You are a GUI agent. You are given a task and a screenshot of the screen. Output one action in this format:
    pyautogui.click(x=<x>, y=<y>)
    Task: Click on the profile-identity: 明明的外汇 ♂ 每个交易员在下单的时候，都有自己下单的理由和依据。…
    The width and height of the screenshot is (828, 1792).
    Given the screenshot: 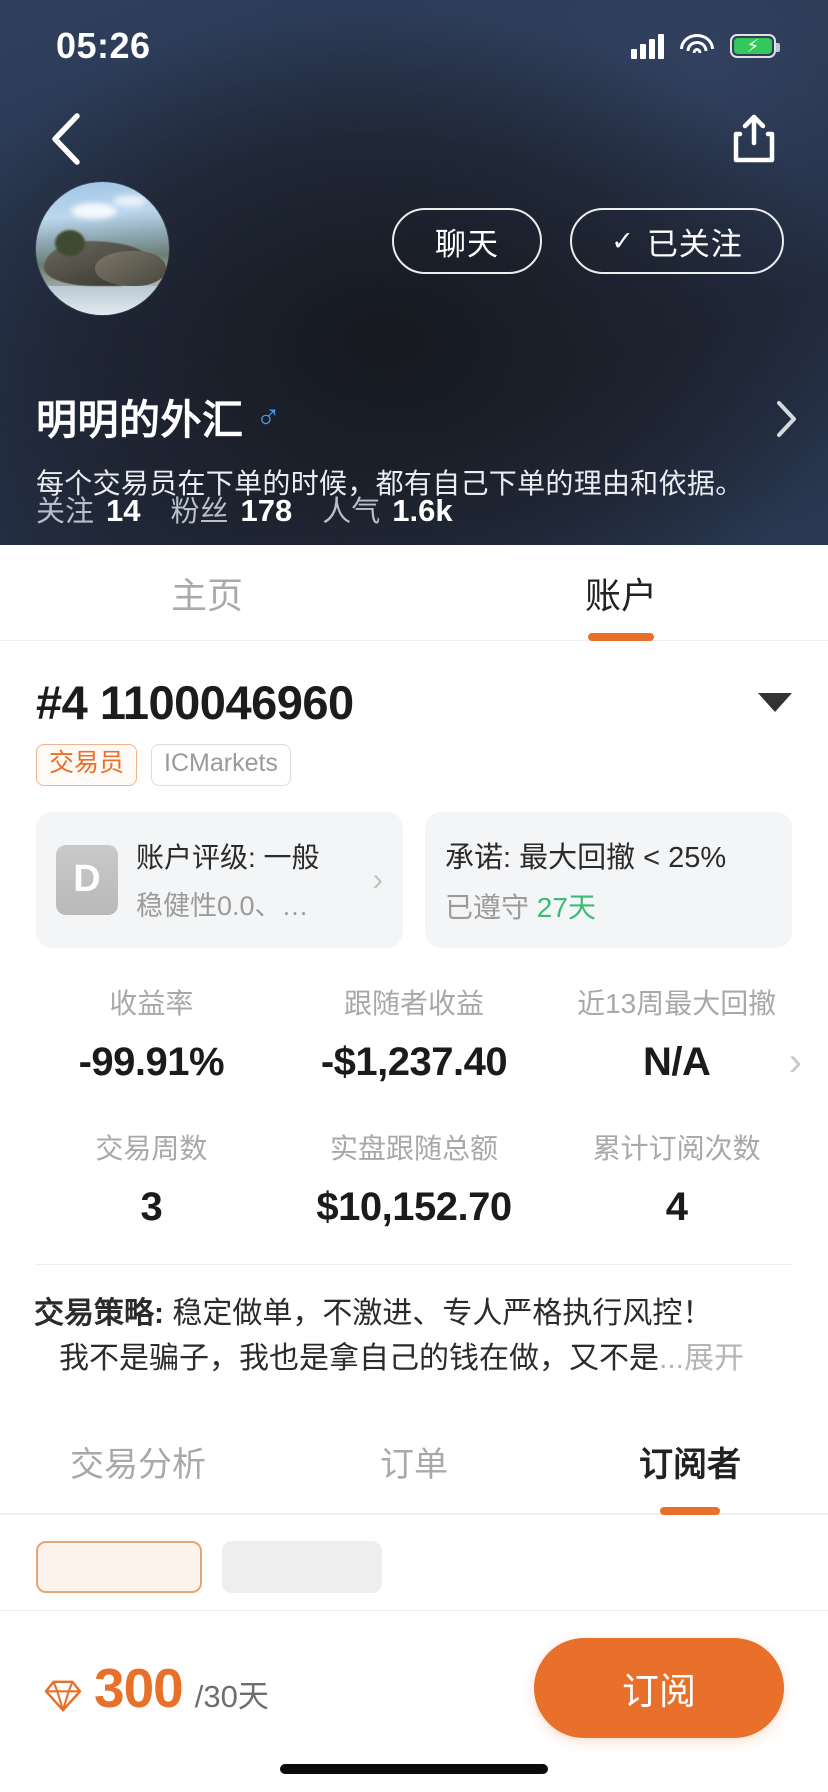 What is the action you would take?
    pyautogui.click(x=386, y=444)
    